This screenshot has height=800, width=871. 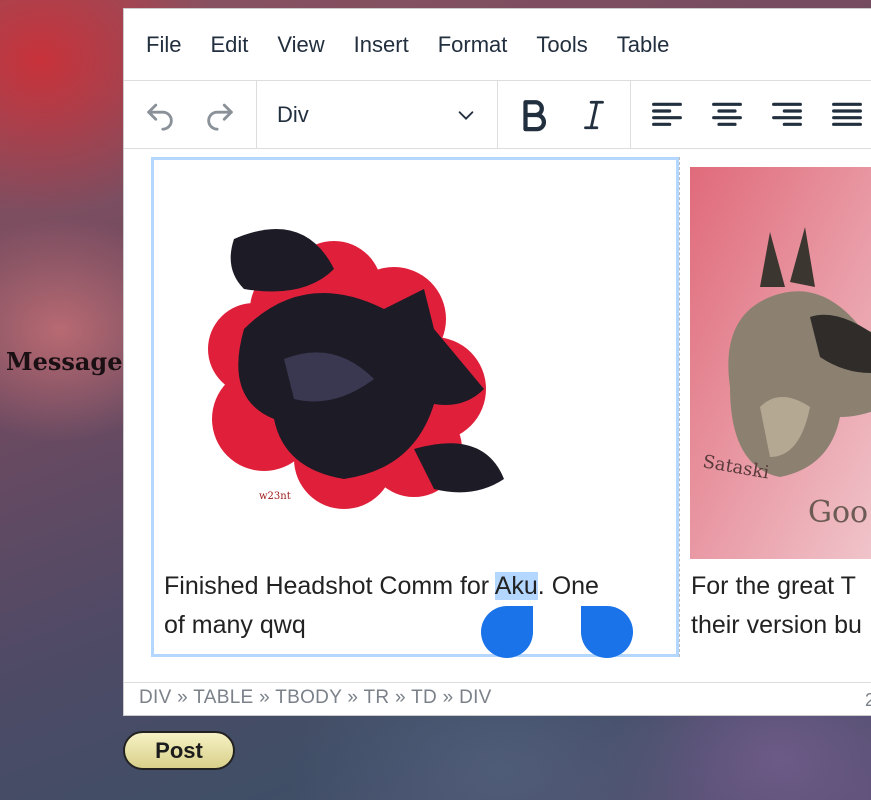 I want to click on chevron-down-icon, so click(x=466, y=115).